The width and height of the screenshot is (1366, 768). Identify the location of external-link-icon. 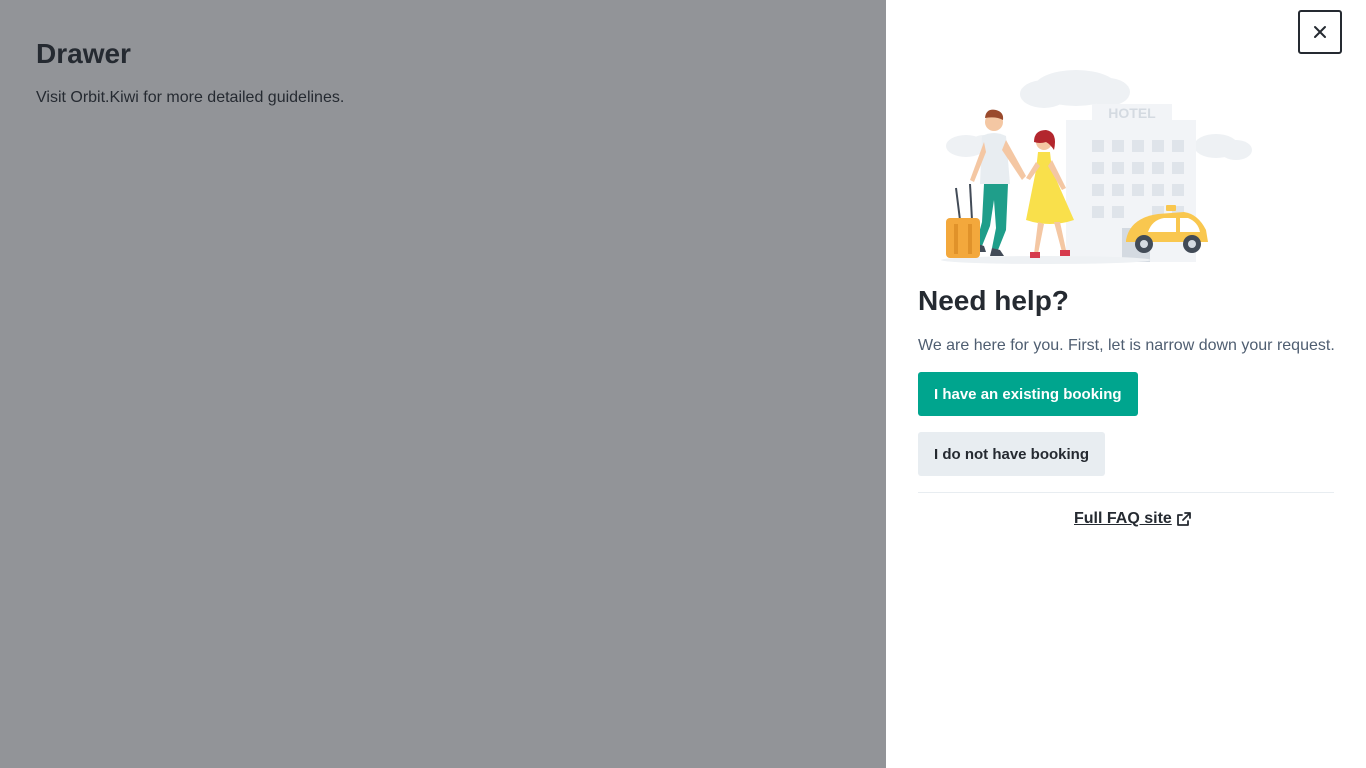
(1183, 519).